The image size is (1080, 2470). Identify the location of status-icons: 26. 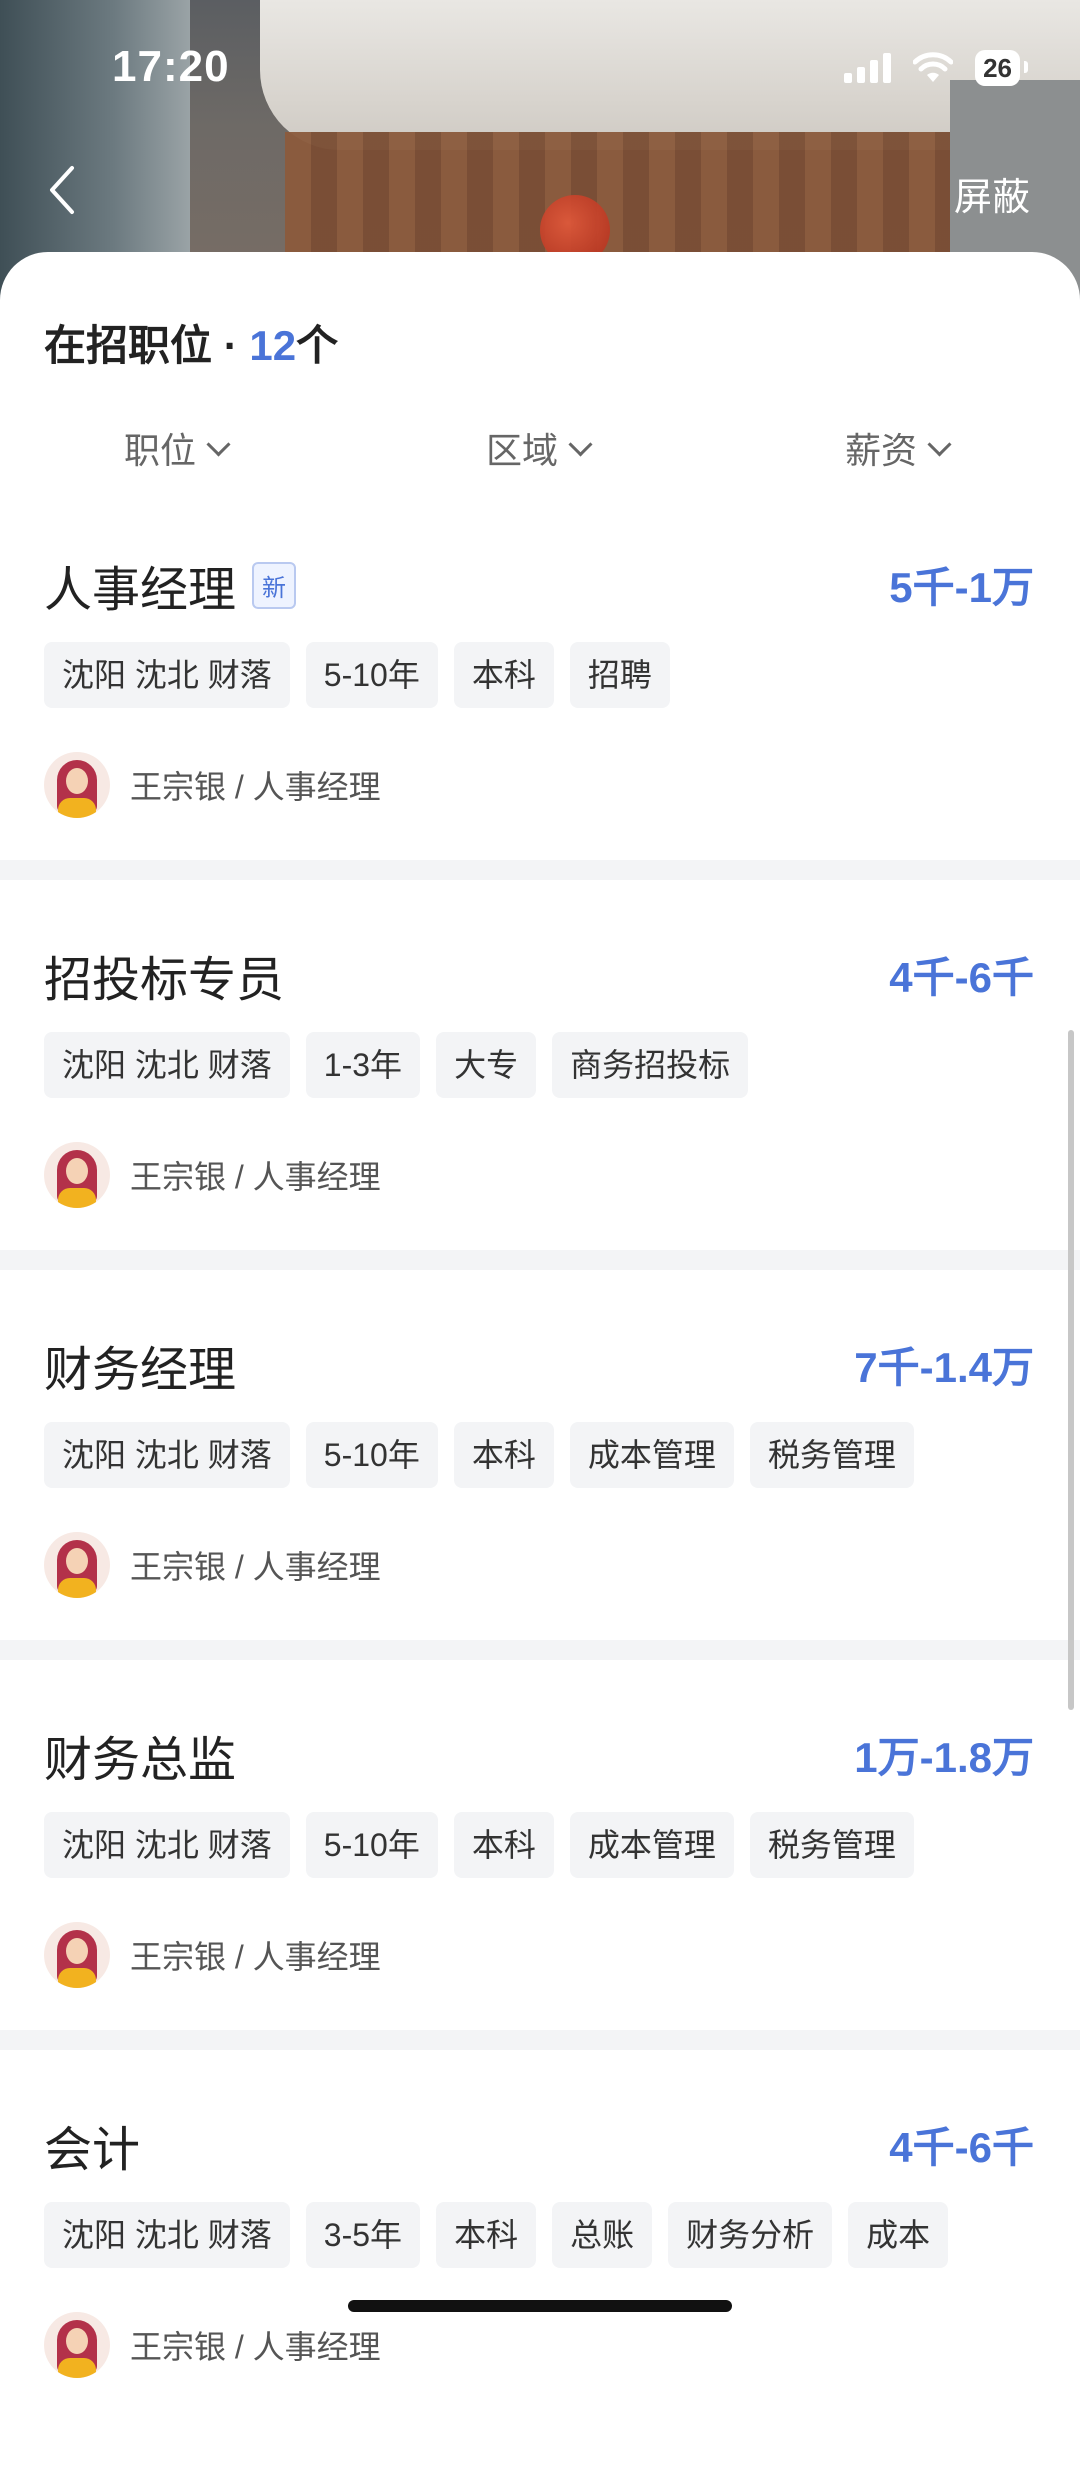
(936, 68).